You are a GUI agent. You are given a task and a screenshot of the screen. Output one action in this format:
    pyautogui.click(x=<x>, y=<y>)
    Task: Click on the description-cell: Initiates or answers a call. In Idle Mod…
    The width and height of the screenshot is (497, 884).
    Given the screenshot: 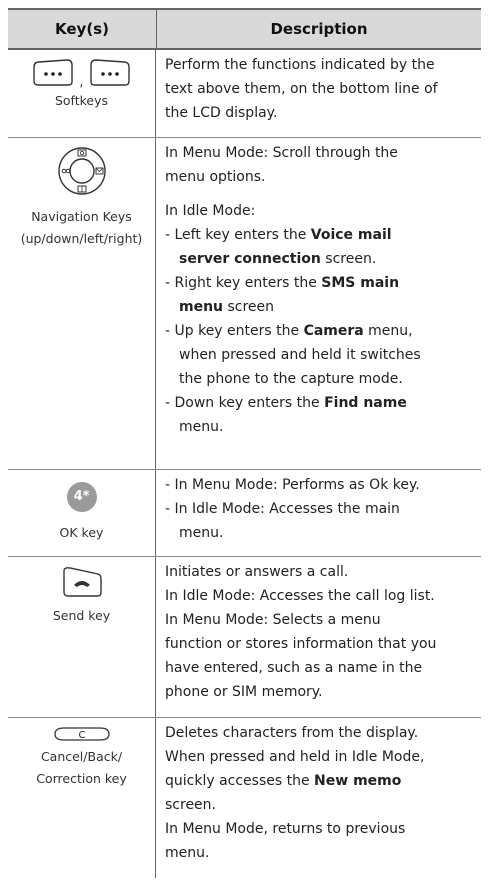 What is the action you would take?
    pyautogui.click(x=318, y=637)
    